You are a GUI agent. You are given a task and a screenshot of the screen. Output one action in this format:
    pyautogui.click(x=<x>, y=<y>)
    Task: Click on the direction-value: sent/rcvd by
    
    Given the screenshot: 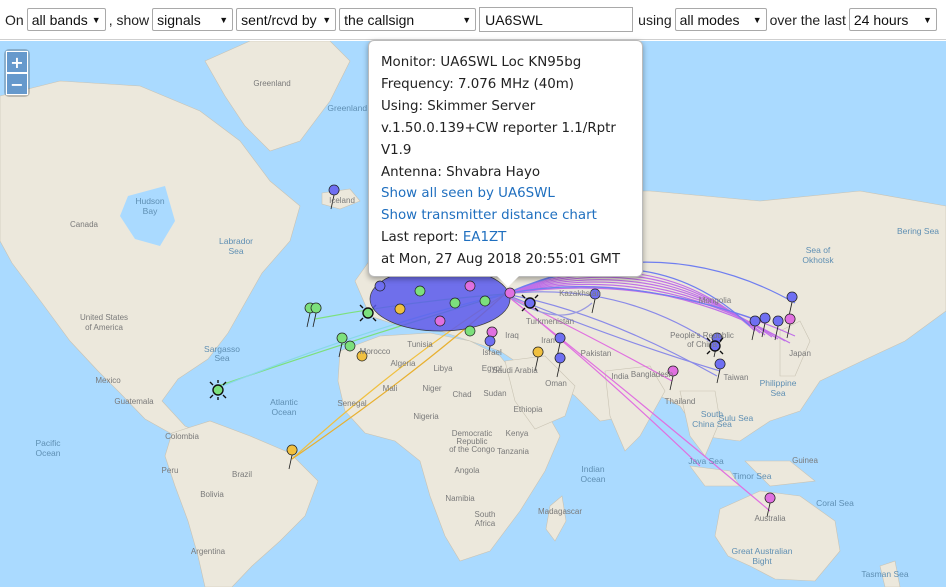 What is the action you would take?
    pyautogui.click(x=279, y=19)
    